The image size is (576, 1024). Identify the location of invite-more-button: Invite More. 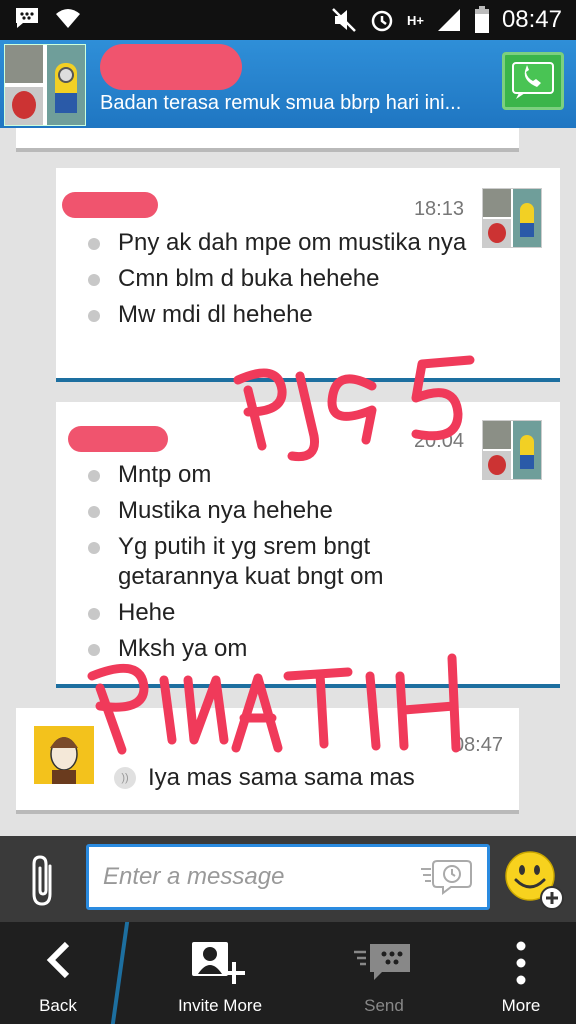
(220, 973).